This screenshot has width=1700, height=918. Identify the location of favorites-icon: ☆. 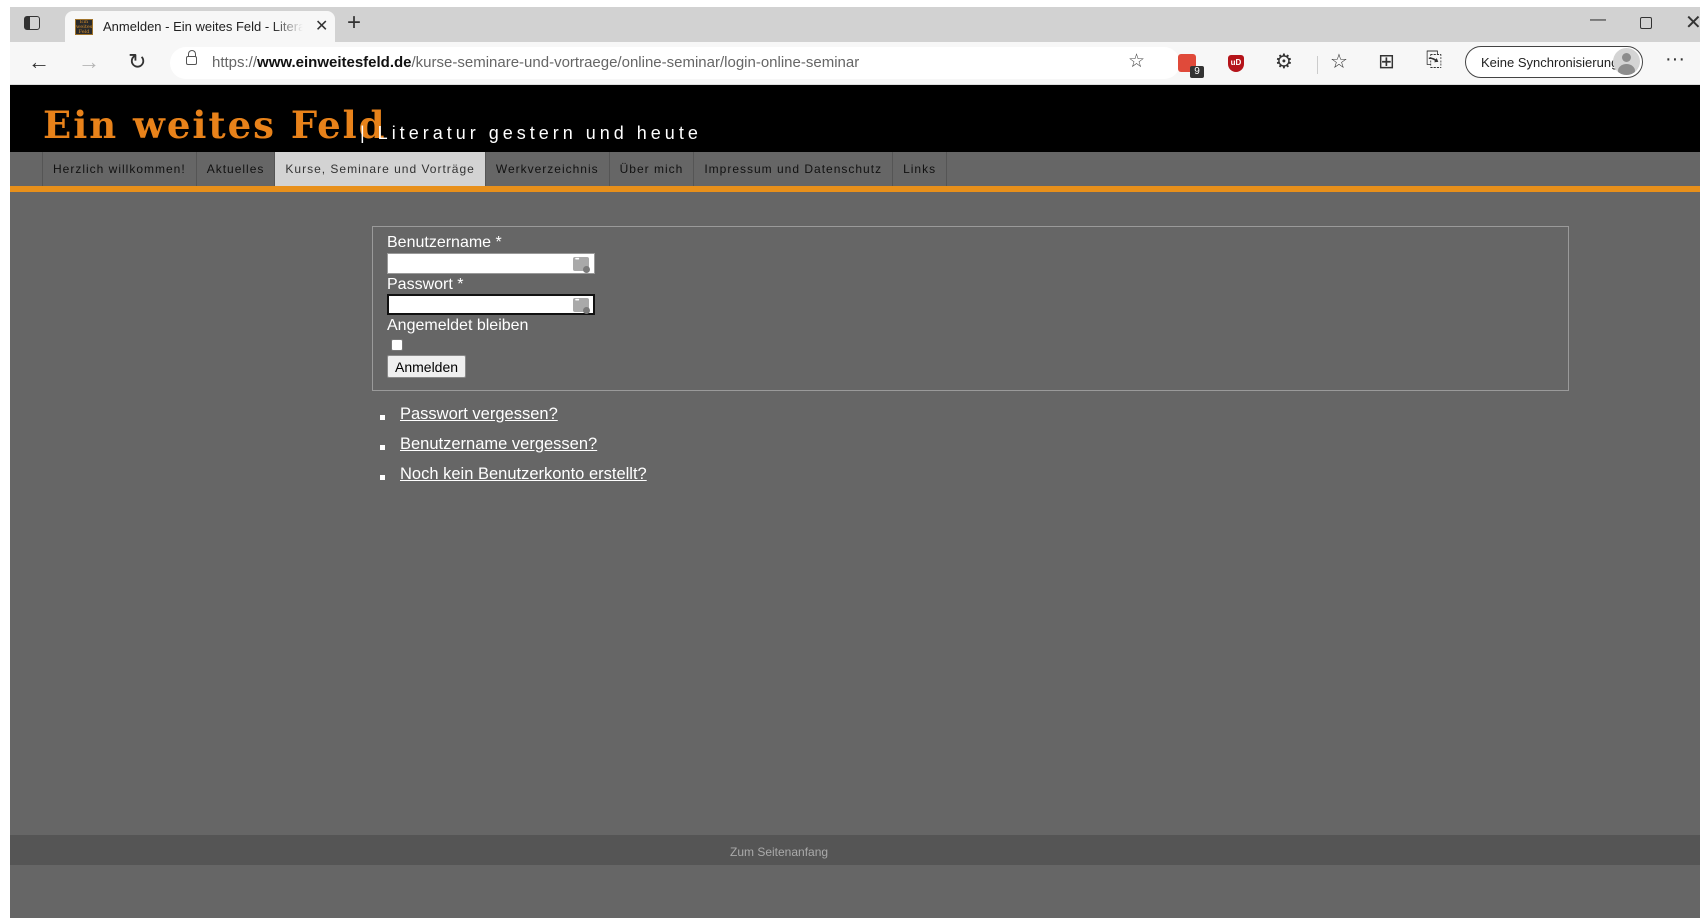
(1339, 61).